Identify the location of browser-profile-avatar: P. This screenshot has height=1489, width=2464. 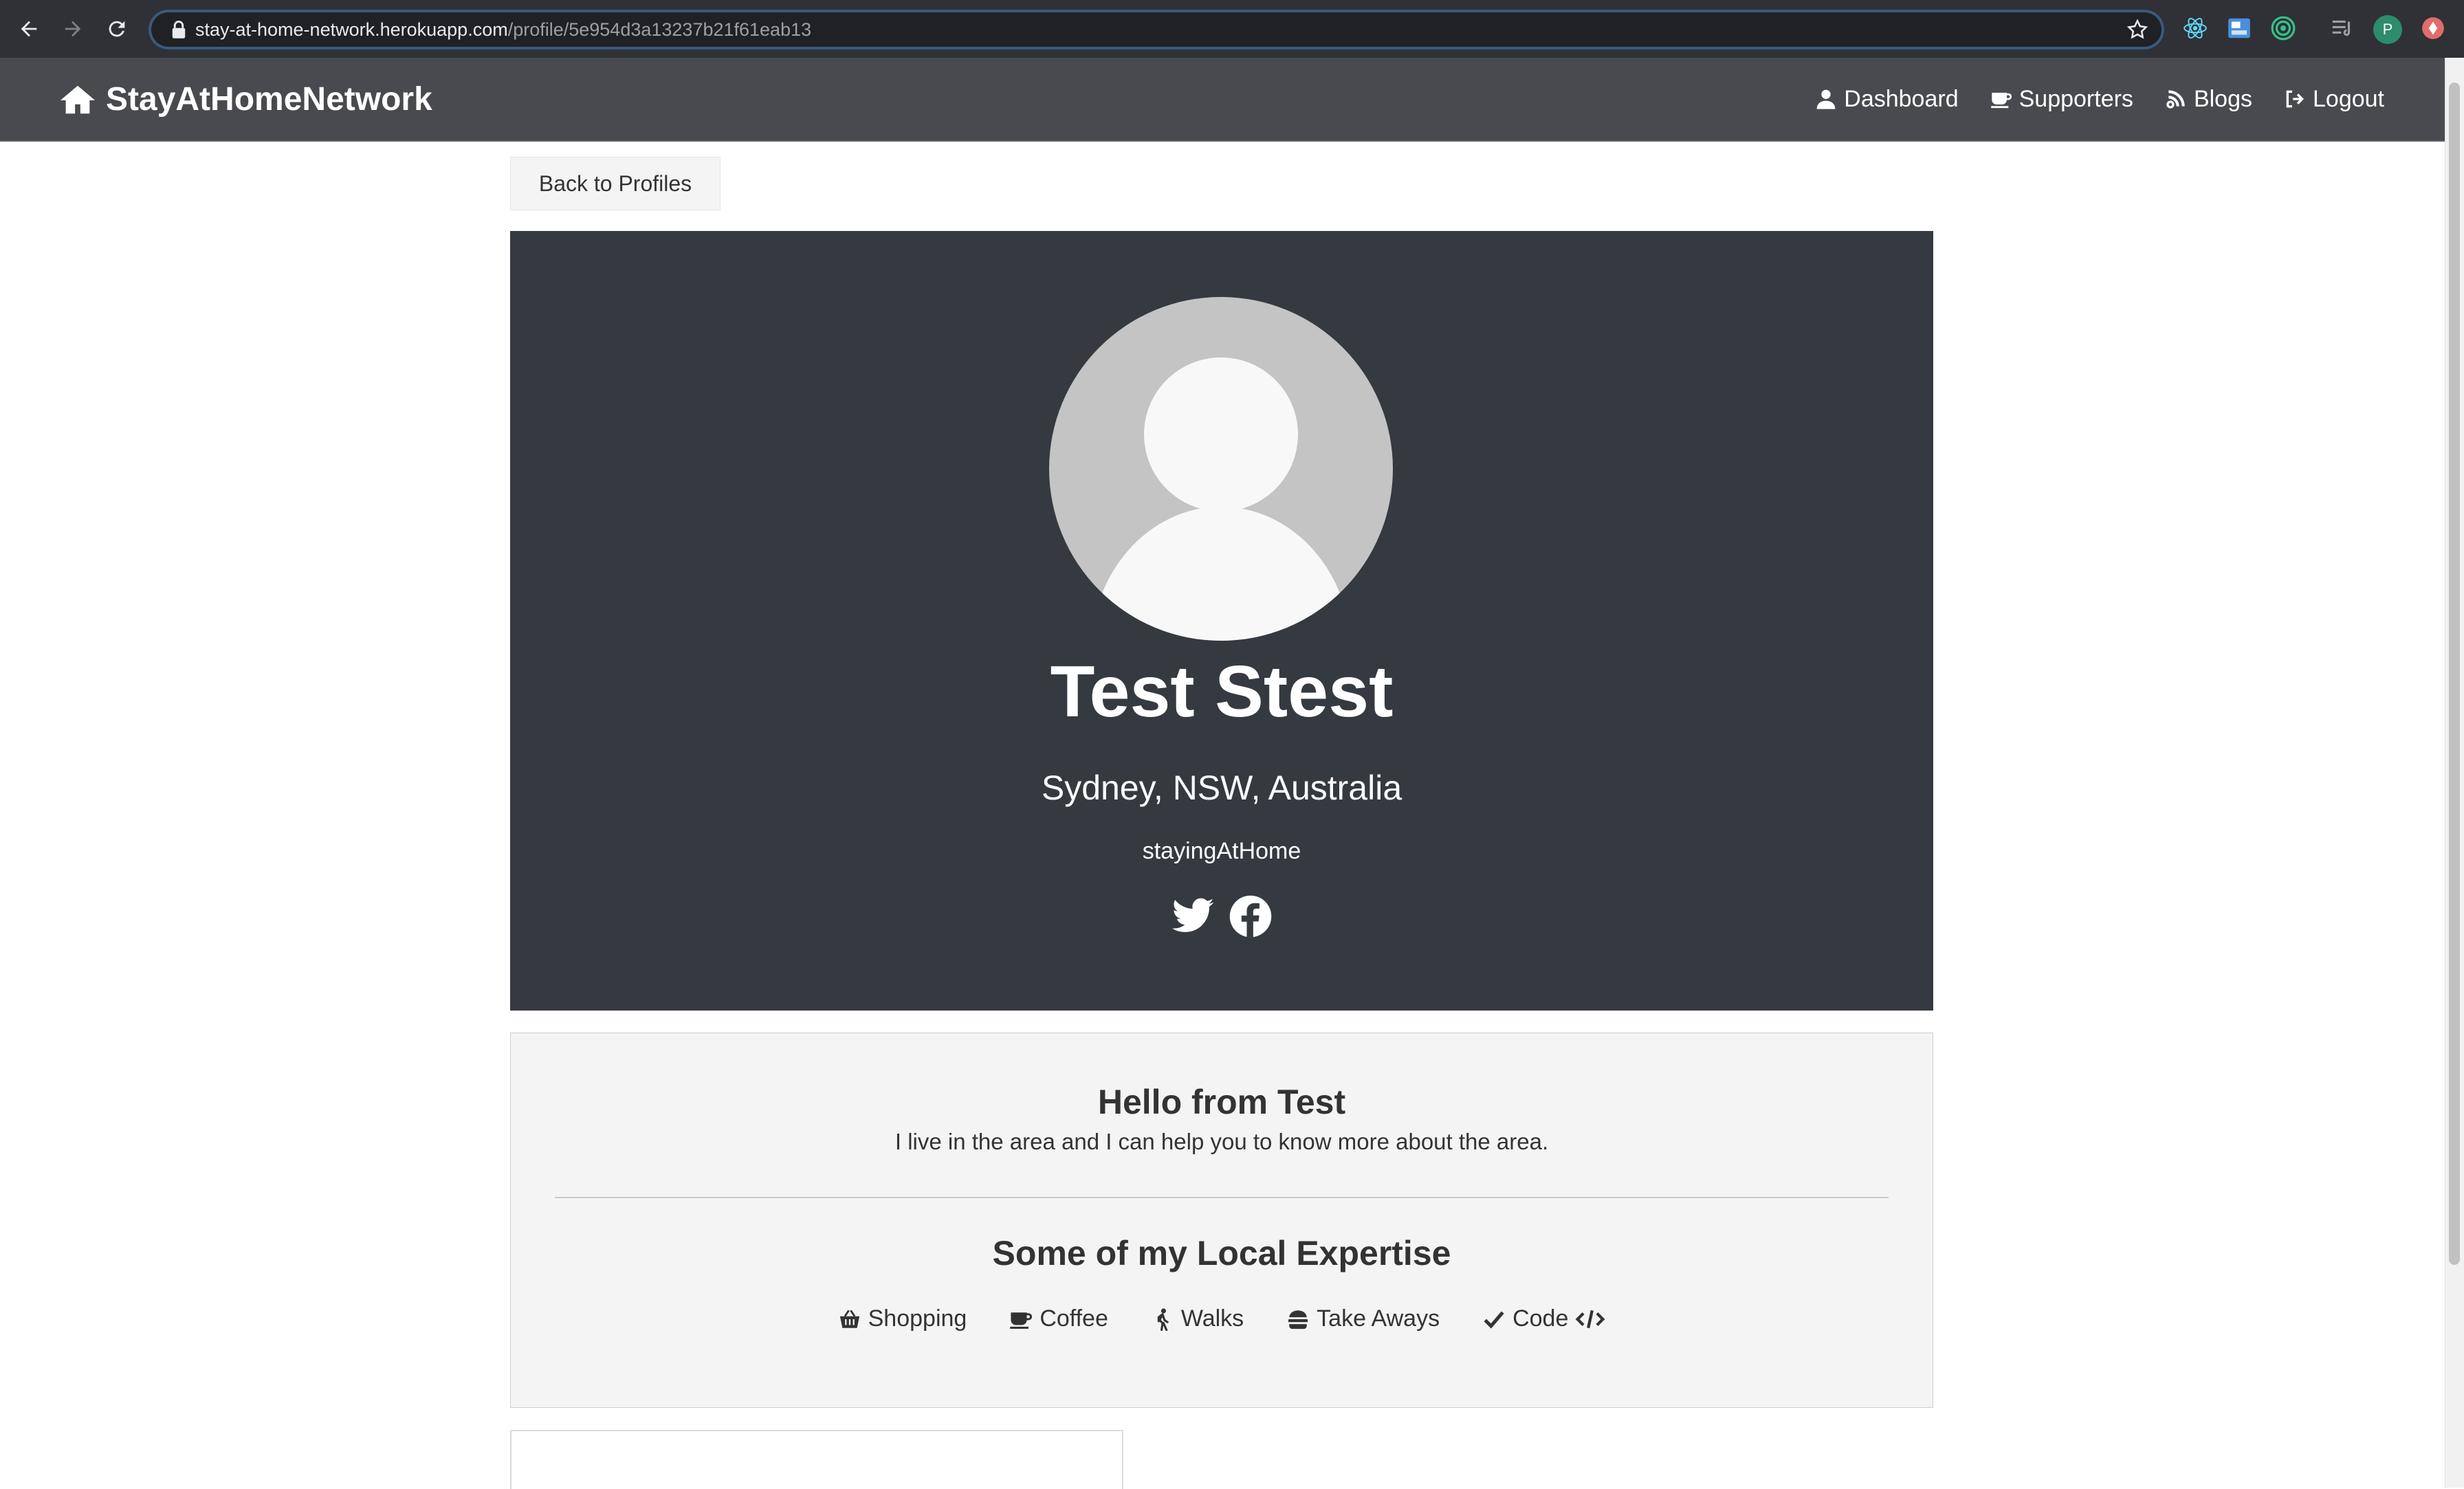
(2387, 29).